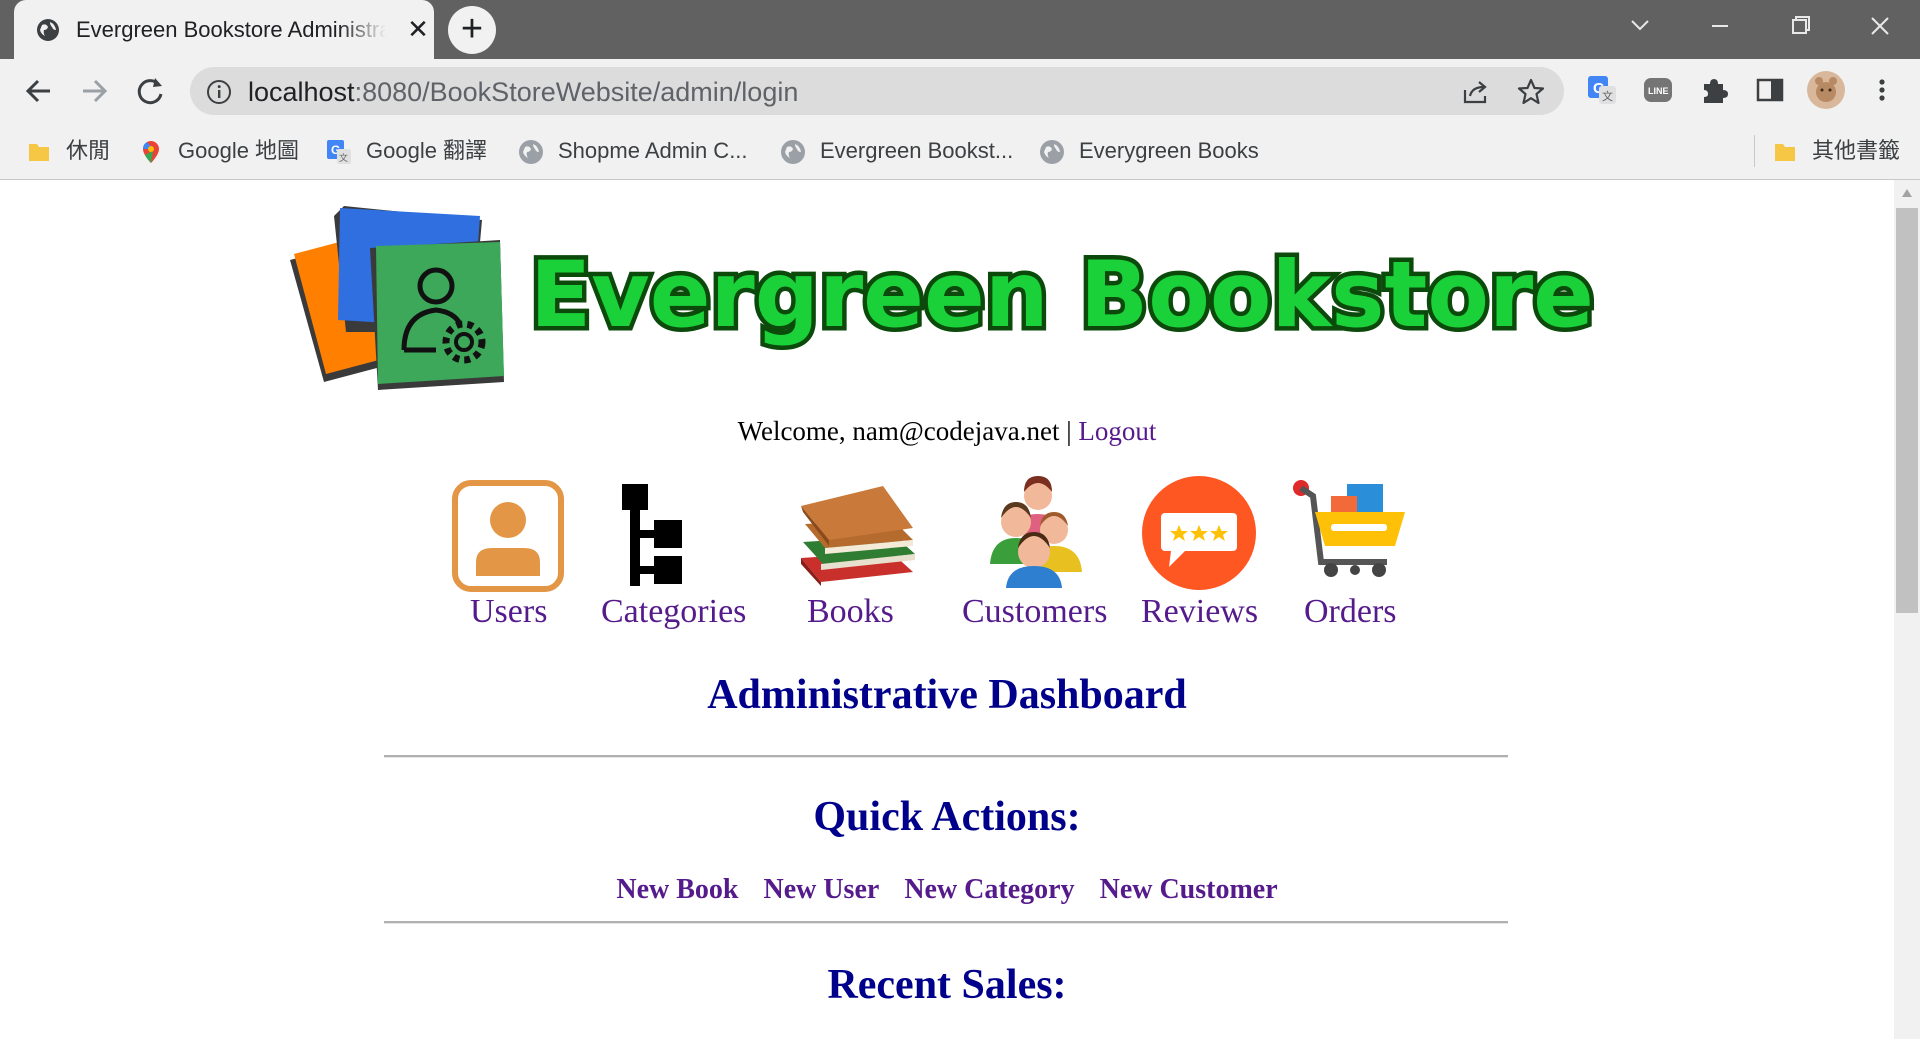 The height and width of the screenshot is (1039, 1920). I want to click on bookmark-google-maps: Google 地圖, so click(218, 151).